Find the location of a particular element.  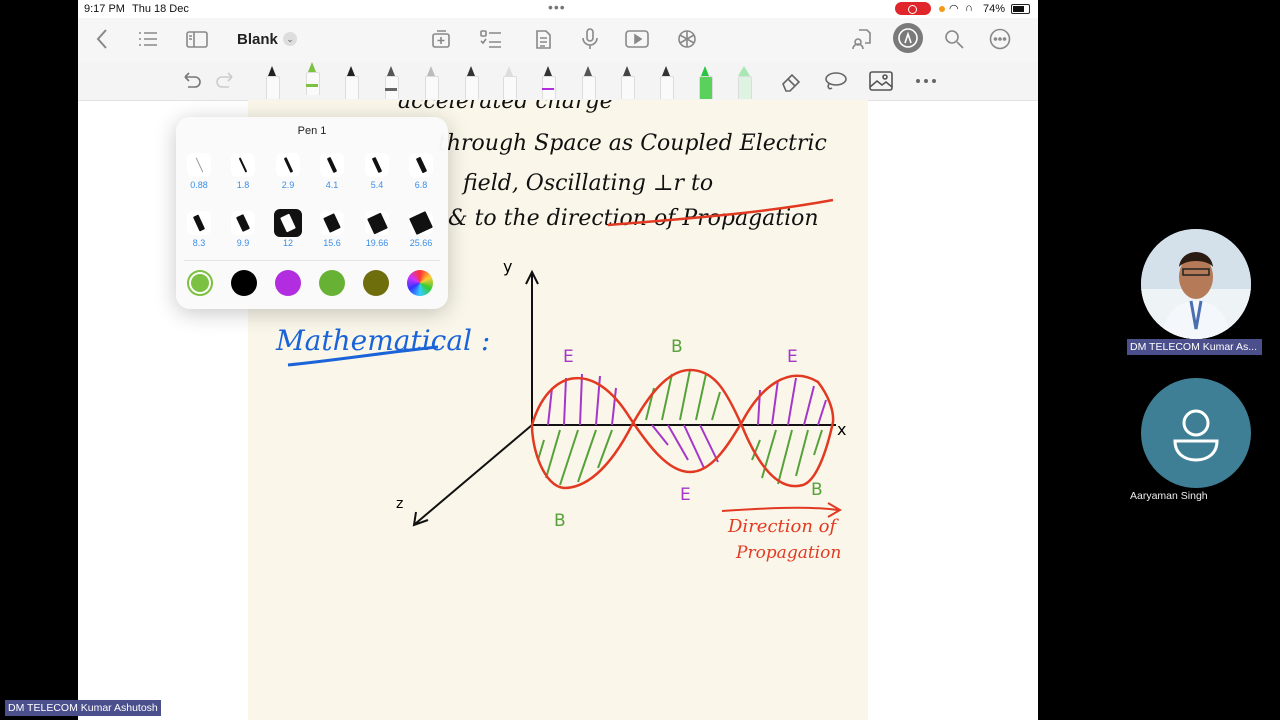

play-video-icon is located at coordinates (637, 39).